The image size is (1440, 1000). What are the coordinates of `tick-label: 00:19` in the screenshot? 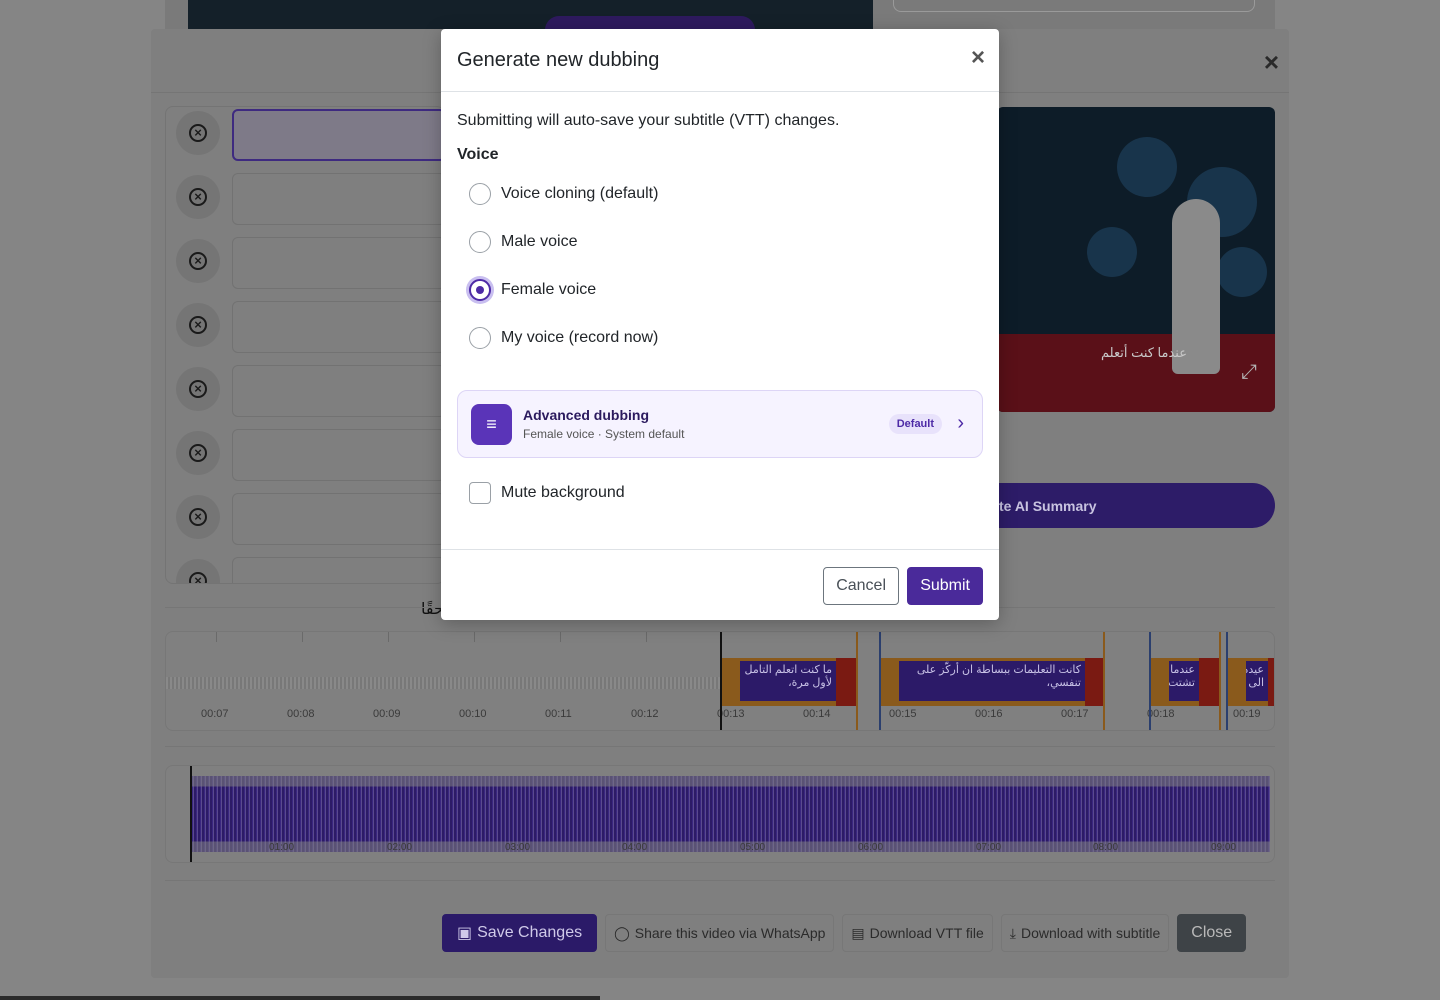 It's located at (1247, 714).